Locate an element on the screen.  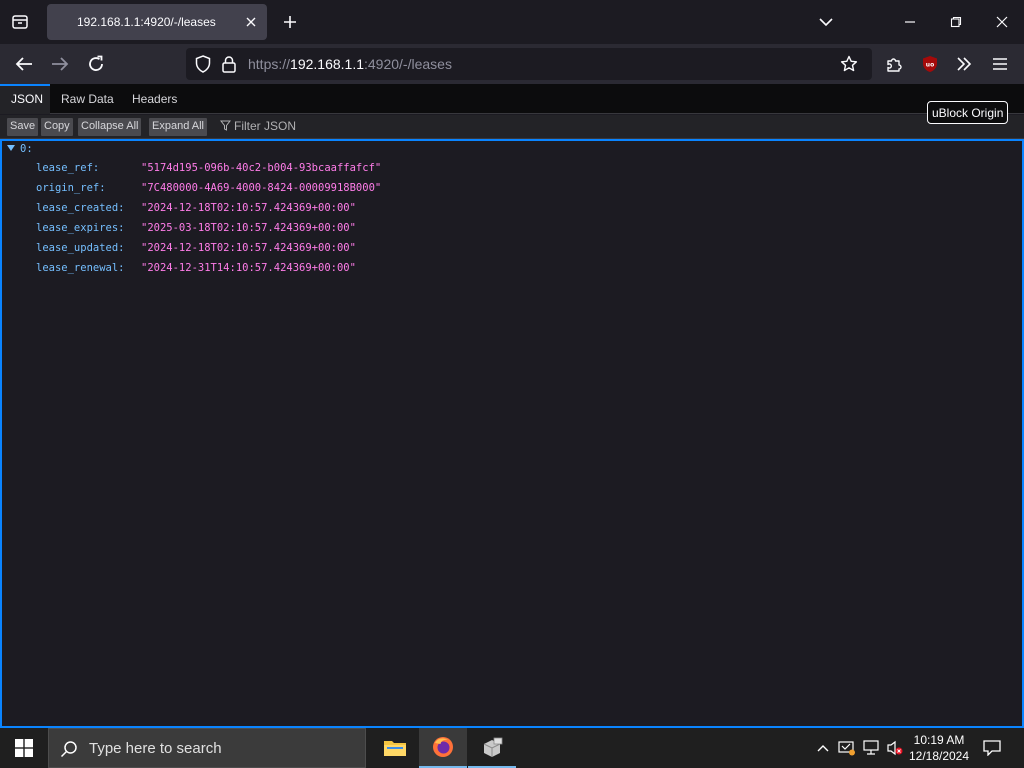
system-clock: 10:19 AM 12/18/2024 is located at coordinates (939, 748).